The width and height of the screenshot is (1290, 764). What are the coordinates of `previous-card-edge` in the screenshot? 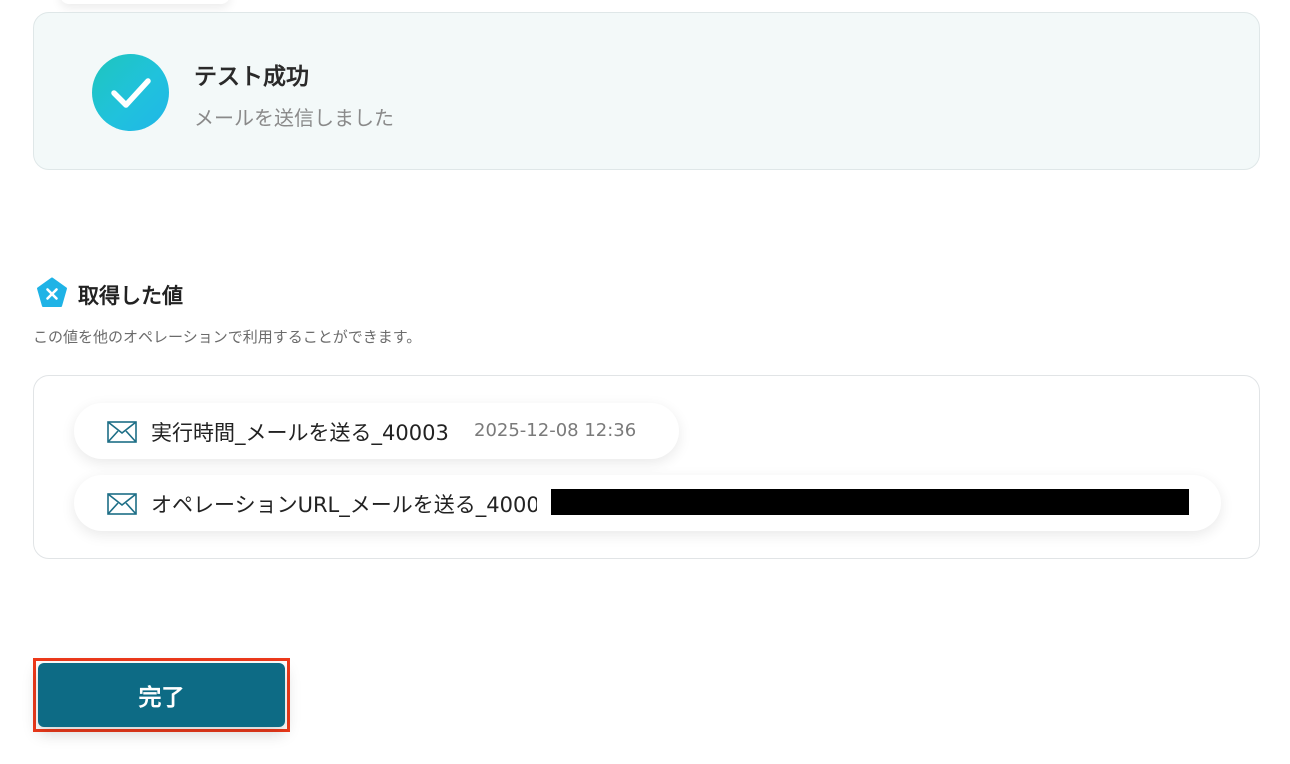 It's located at (145, 2).